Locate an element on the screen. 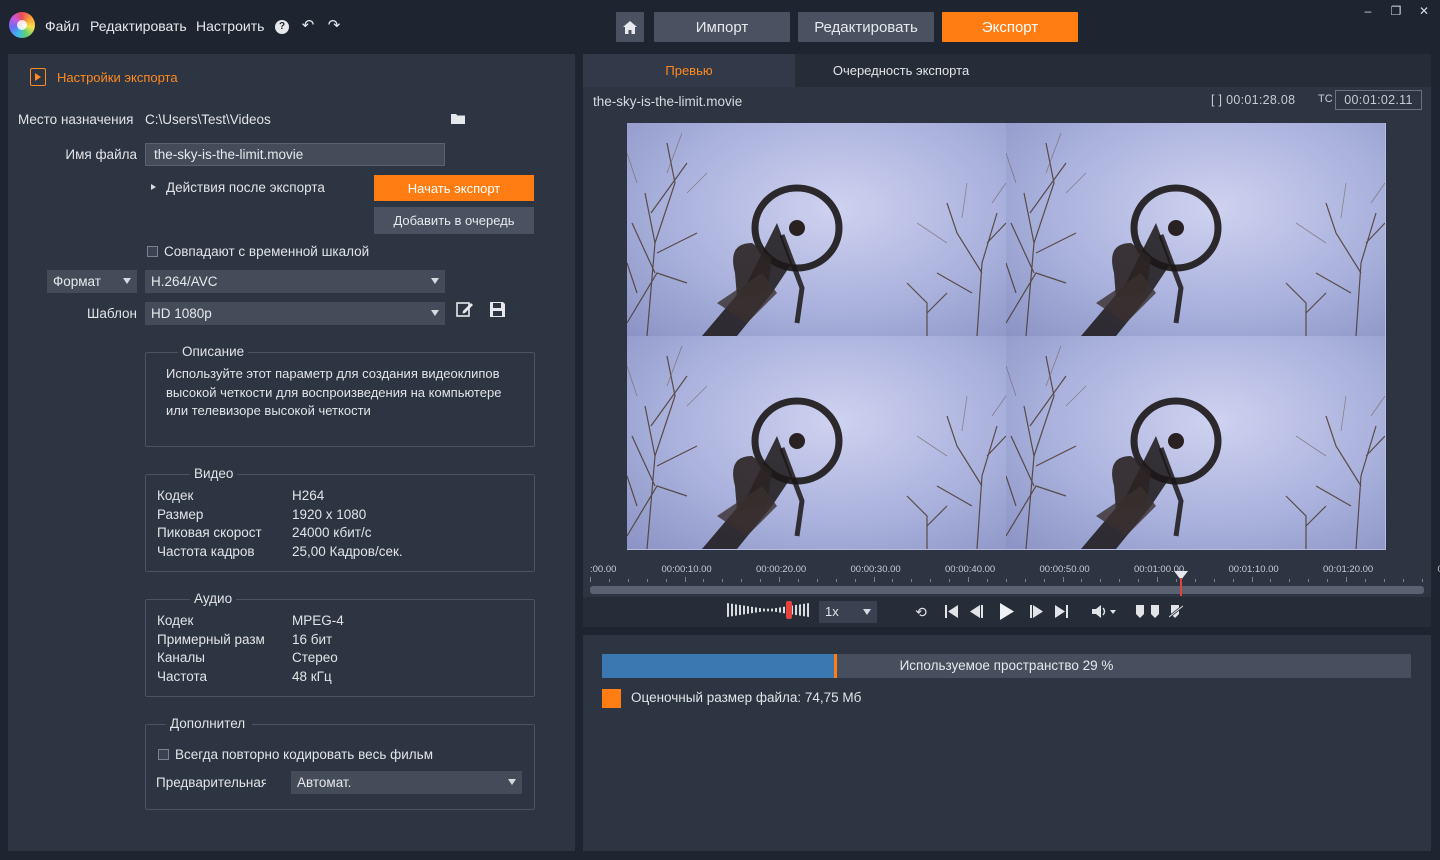  extra-group is located at coordinates (340, 767).